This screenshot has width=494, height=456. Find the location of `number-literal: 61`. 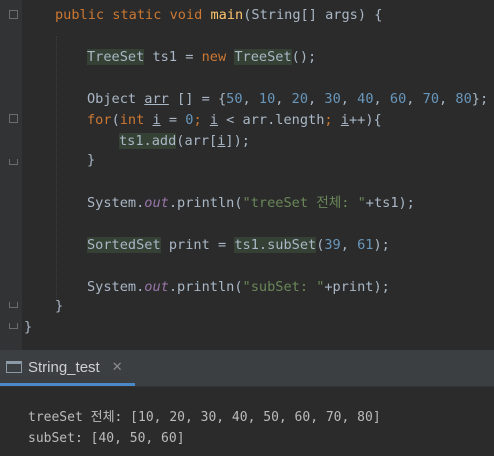

number-literal: 61 is located at coordinates (365, 245).